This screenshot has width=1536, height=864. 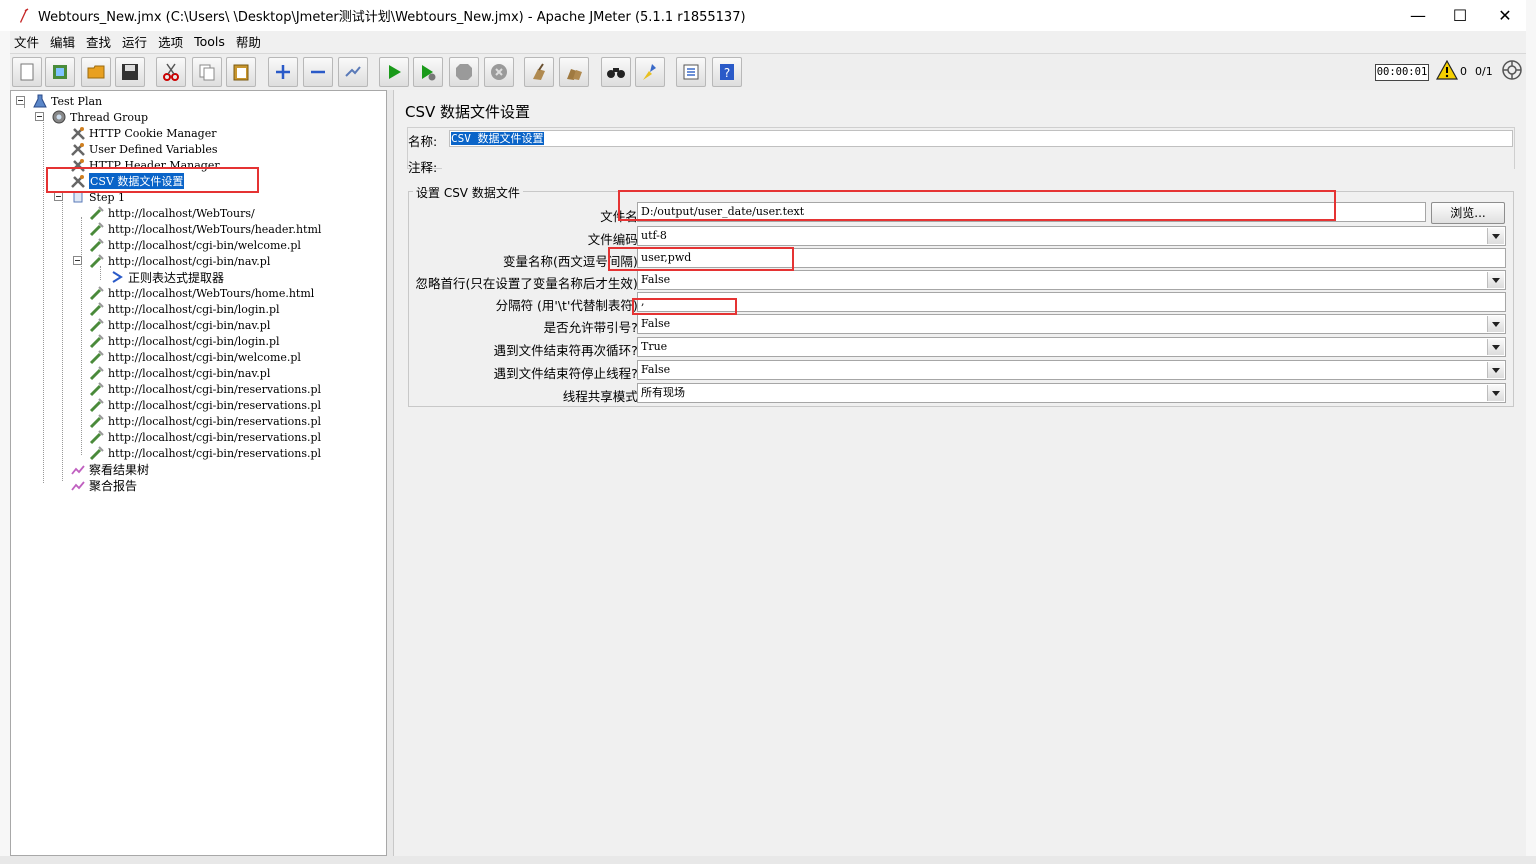 I want to click on close-button: ✕, so click(x=1505, y=15).